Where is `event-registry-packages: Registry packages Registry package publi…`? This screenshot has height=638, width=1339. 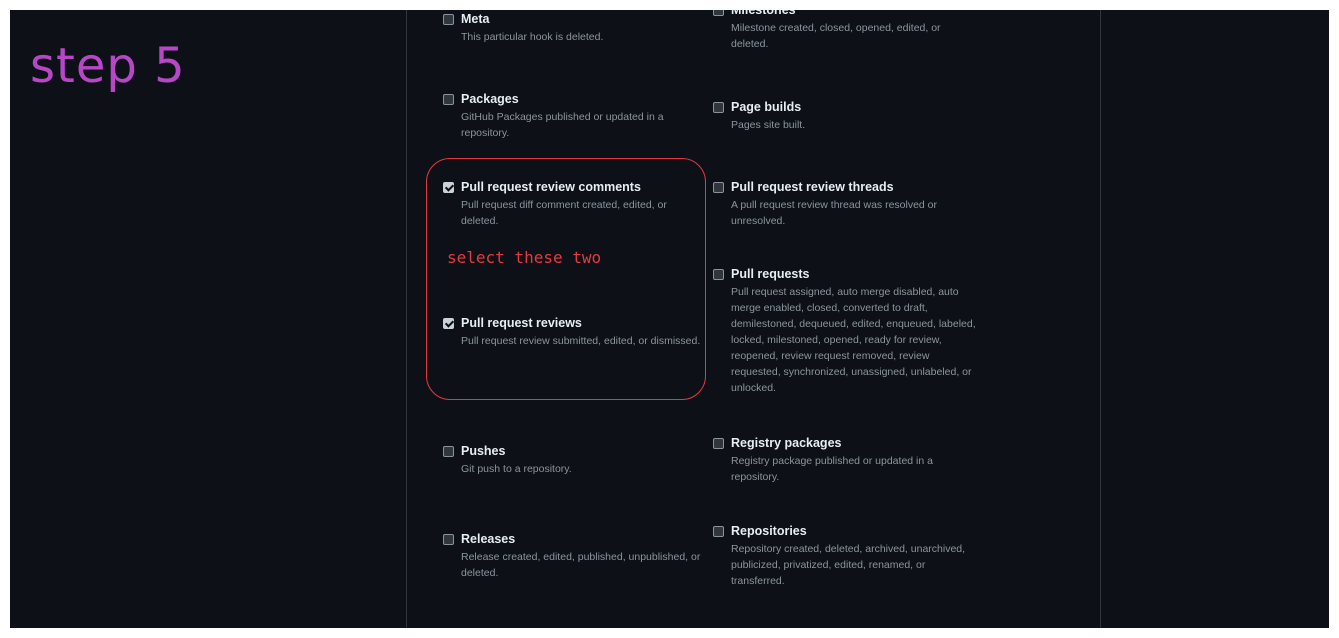
event-registry-packages: Registry packages Registry package publi… is located at coordinates (835, 460).